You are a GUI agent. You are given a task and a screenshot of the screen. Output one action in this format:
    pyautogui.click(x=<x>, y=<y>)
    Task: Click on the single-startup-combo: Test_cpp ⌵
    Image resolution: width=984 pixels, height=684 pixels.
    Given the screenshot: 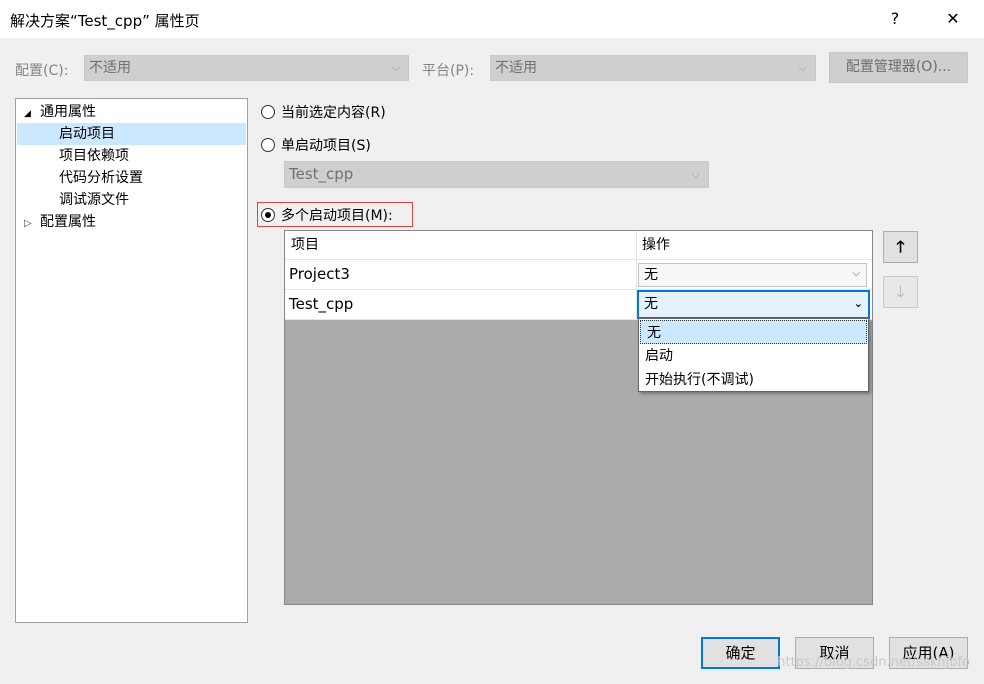 What is the action you would take?
    pyautogui.click(x=496, y=174)
    